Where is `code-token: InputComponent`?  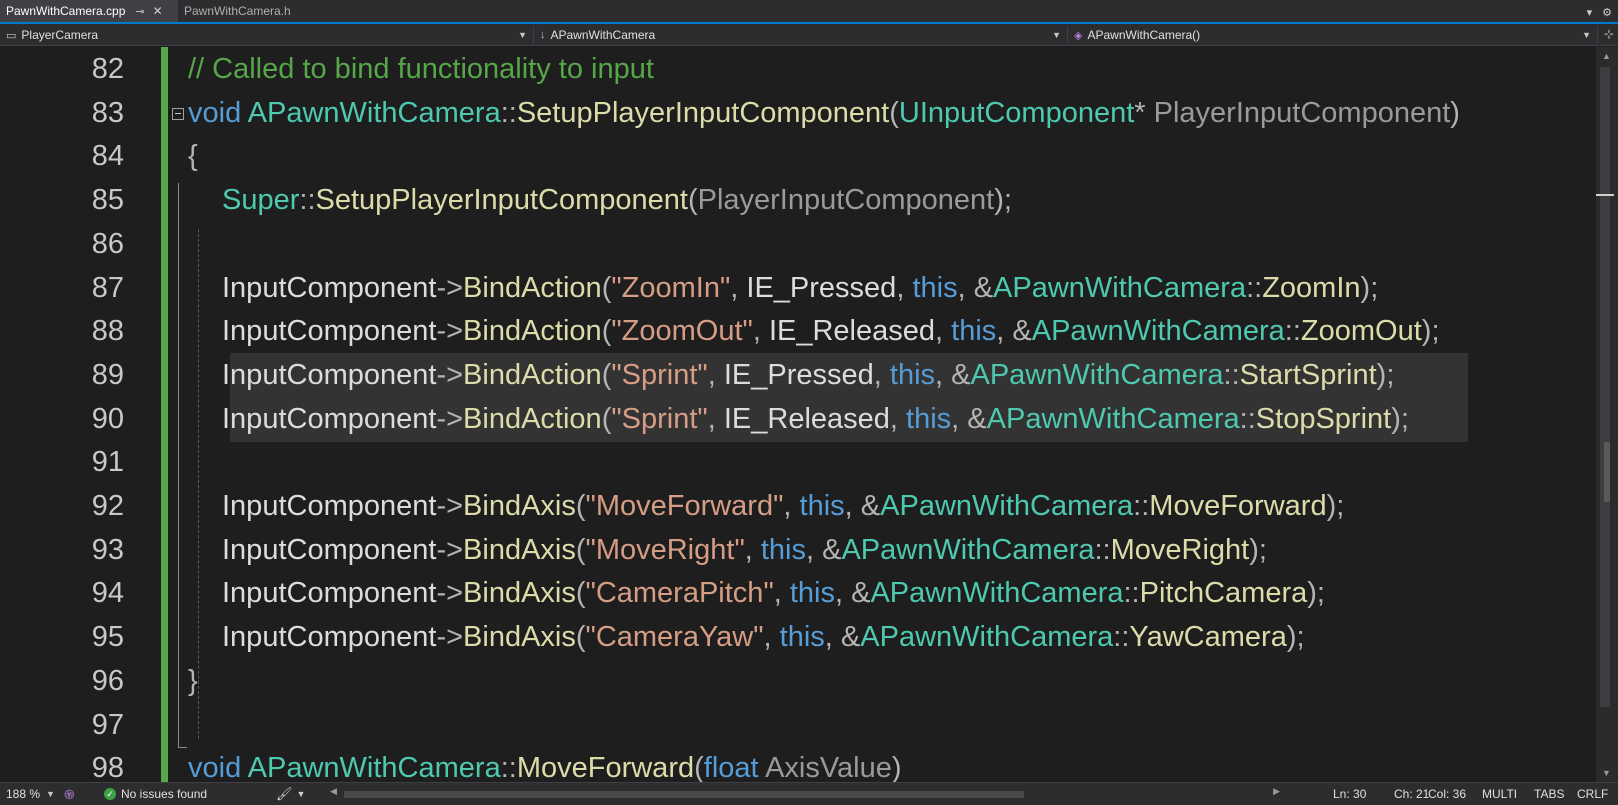
code-token: InputComponent is located at coordinates (329, 637).